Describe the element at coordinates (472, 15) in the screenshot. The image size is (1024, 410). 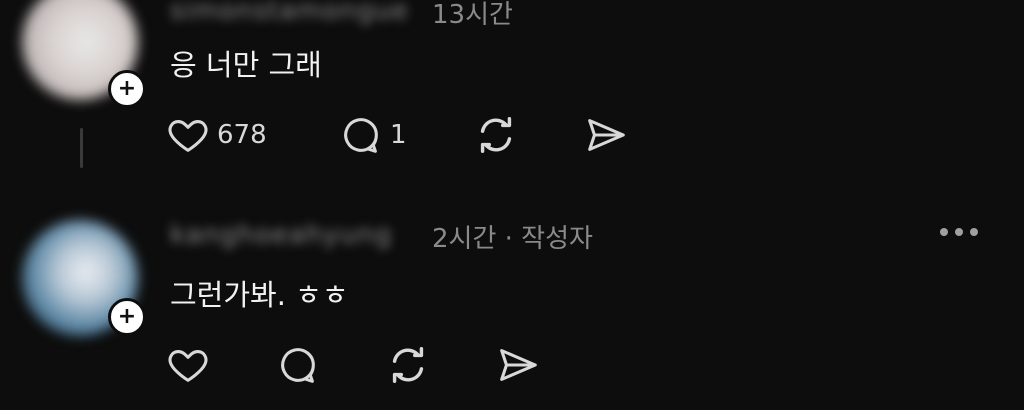
I see `timestamp: 13시간` at that location.